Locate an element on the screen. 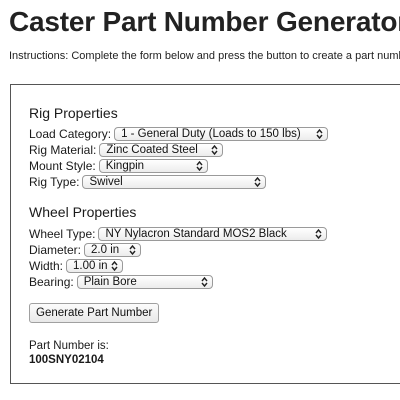  rig-material-select: Zinc Coated Steel is located at coordinates (161, 150).